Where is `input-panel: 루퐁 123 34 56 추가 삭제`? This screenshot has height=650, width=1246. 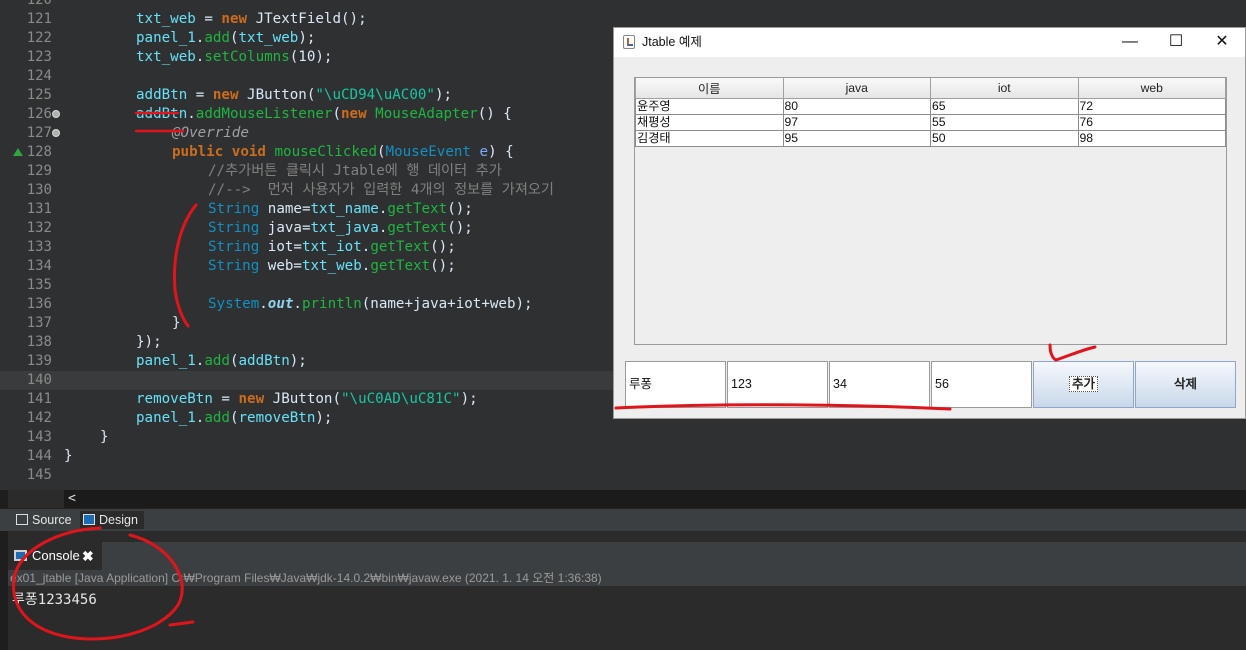
input-panel: 루퐁 123 34 56 추가 삭제 is located at coordinates (931, 384).